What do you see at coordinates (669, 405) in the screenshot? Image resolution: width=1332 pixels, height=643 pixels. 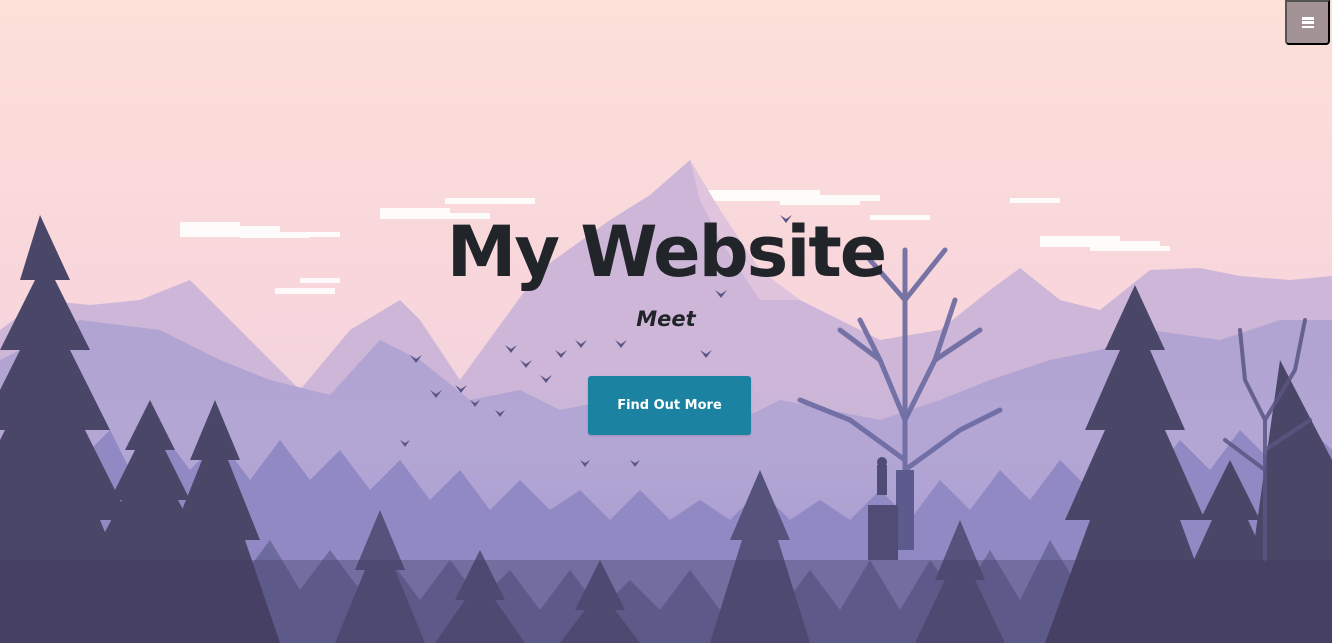 I see `find-out-more-button: Find Out More` at bounding box center [669, 405].